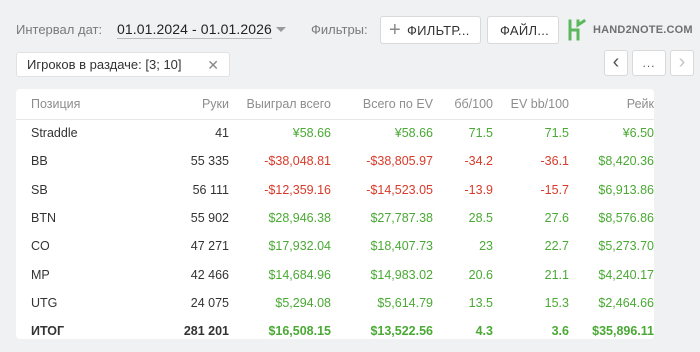 The image size is (700, 352). What do you see at coordinates (405, 302) in the screenshot?
I see `table-cell: $5,614.79` at bounding box center [405, 302].